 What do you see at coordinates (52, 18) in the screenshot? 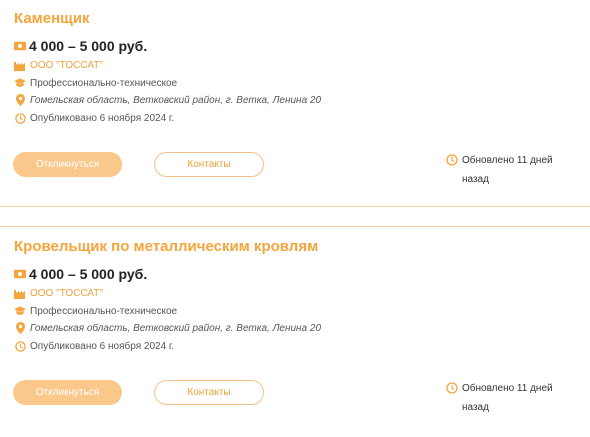
I see `vacancy-title: Каменщик` at bounding box center [52, 18].